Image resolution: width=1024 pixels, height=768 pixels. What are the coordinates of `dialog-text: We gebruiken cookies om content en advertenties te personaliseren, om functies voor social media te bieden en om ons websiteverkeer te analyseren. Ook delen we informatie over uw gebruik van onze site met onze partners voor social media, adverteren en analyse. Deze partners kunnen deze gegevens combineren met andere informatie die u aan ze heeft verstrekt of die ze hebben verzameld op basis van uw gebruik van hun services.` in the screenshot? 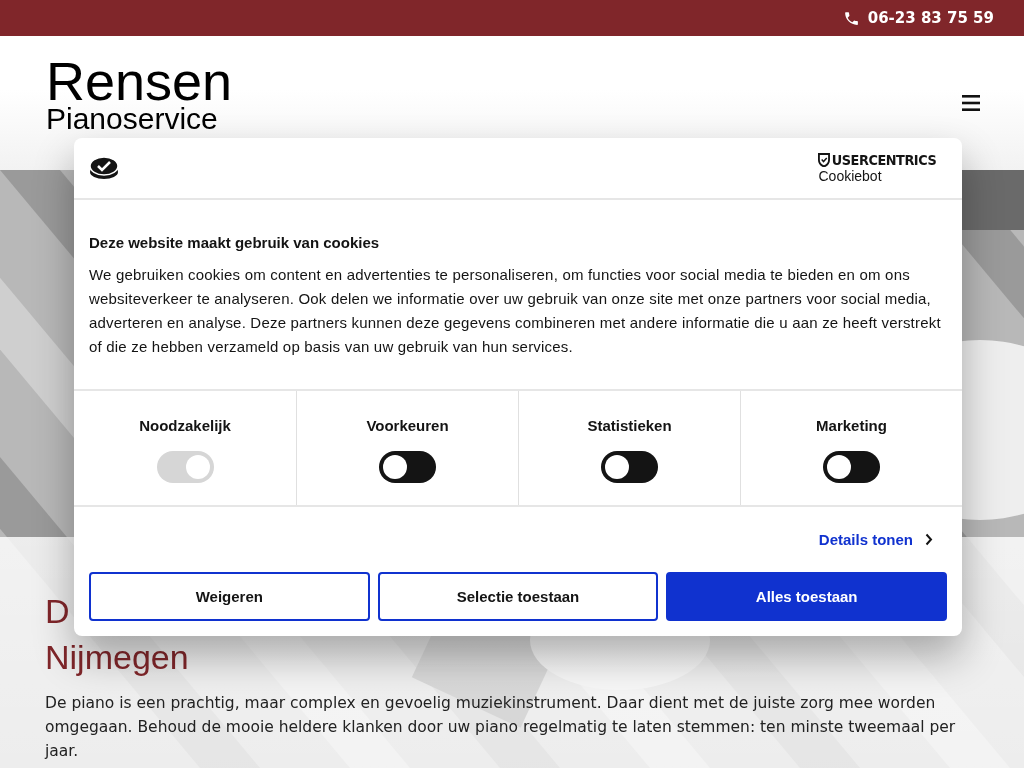 It's located at (515, 311).